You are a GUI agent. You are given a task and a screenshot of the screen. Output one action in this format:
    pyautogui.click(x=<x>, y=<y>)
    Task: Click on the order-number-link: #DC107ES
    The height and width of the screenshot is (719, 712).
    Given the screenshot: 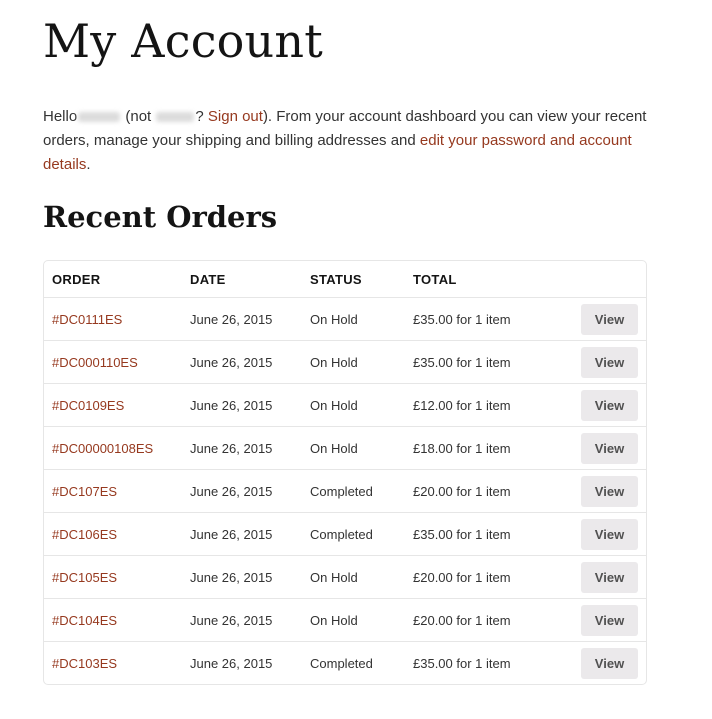 What is the action you would take?
    pyautogui.click(x=84, y=491)
    